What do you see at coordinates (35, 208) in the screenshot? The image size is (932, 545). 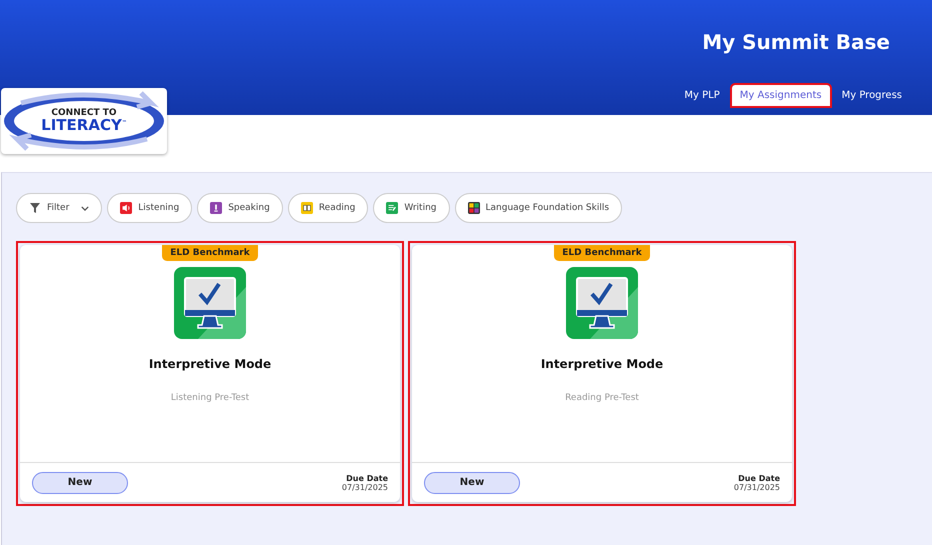 I see `funnel-icon` at bounding box center [35, 208].